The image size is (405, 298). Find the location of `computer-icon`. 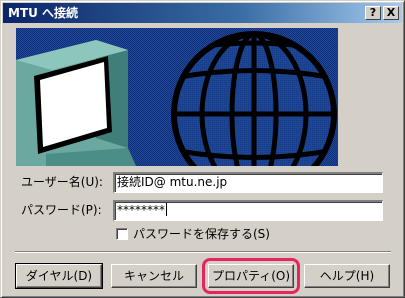

computer-icon is located at coordinates (76, 103).